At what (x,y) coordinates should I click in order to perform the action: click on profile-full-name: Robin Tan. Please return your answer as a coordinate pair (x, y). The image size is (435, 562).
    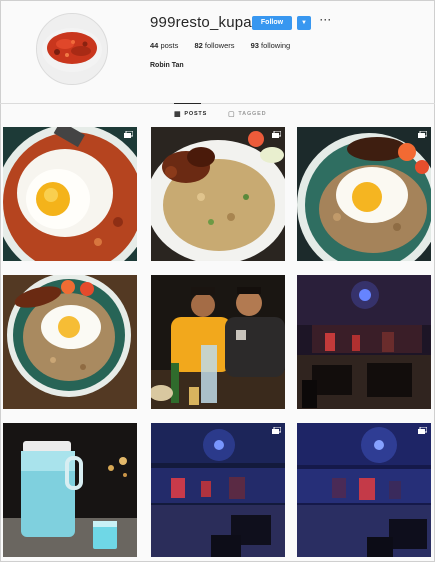
    Looking at the image, I should click on (167, 65).